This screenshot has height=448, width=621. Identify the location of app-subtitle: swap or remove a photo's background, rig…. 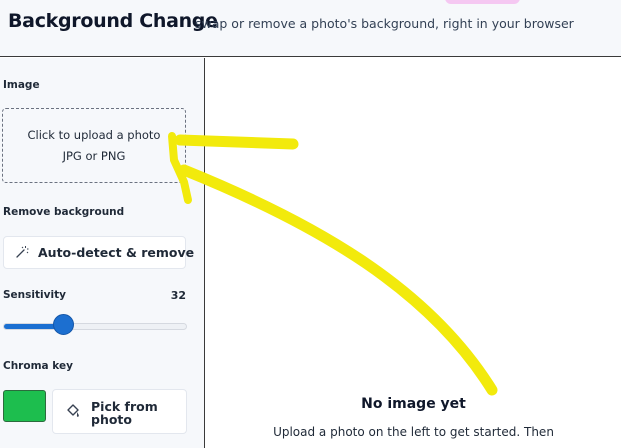
(384, 23).